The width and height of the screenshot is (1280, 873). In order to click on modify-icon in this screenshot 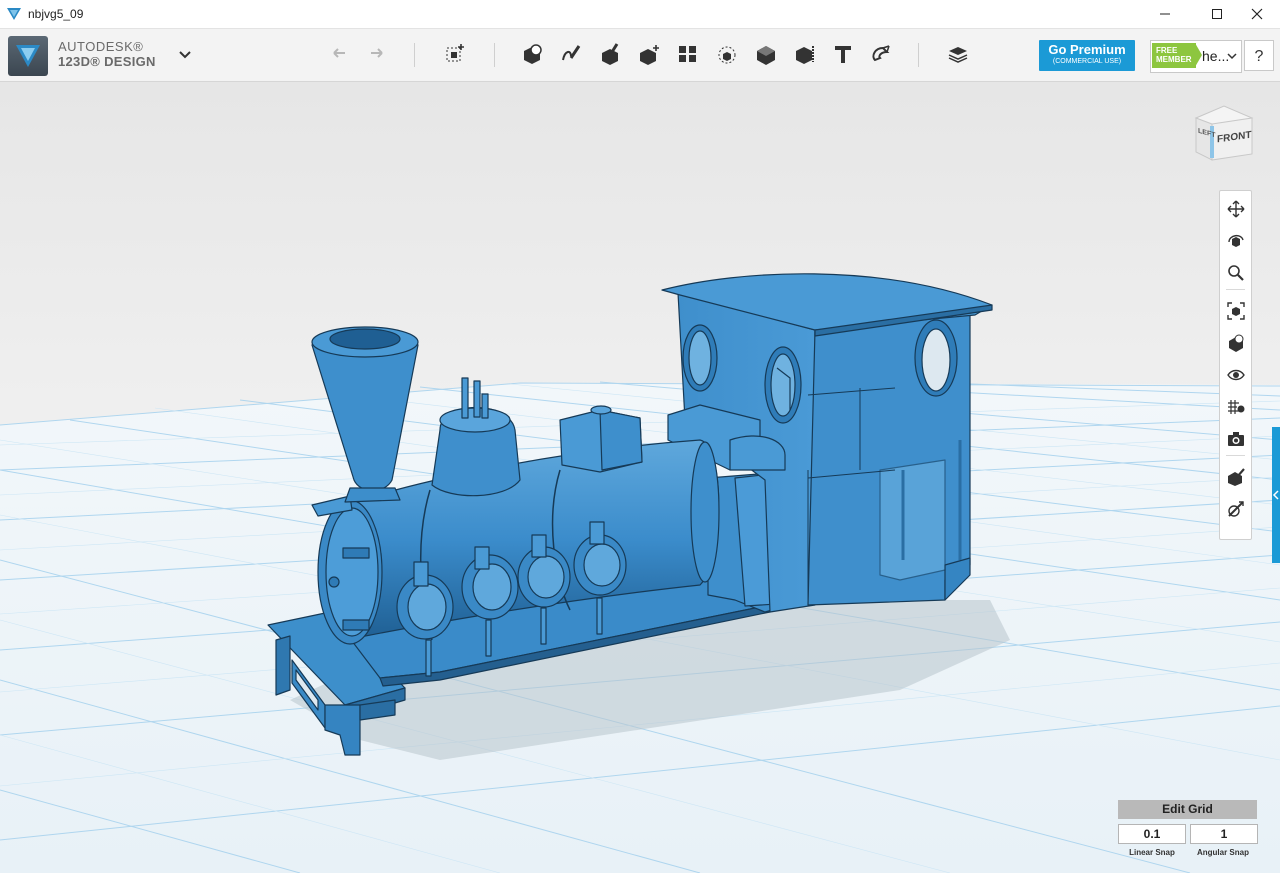, I will do `click(649, 55)`.